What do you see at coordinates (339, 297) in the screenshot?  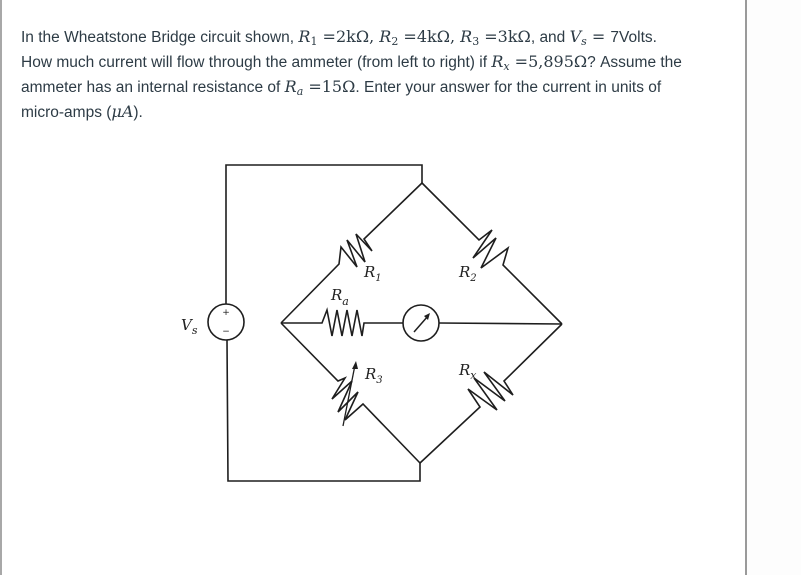 I see `ra-label: Ra` at bounding box center [339, 297].